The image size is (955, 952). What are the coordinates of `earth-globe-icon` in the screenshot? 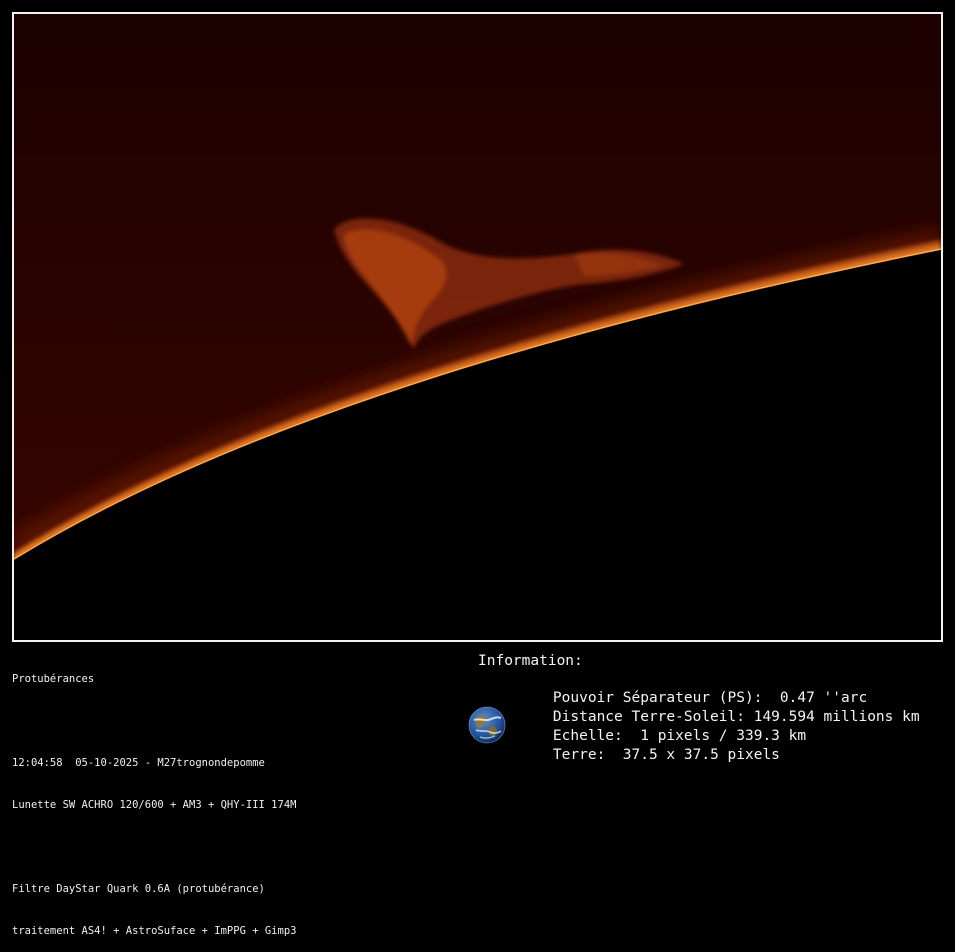 It's located at (487, 725).